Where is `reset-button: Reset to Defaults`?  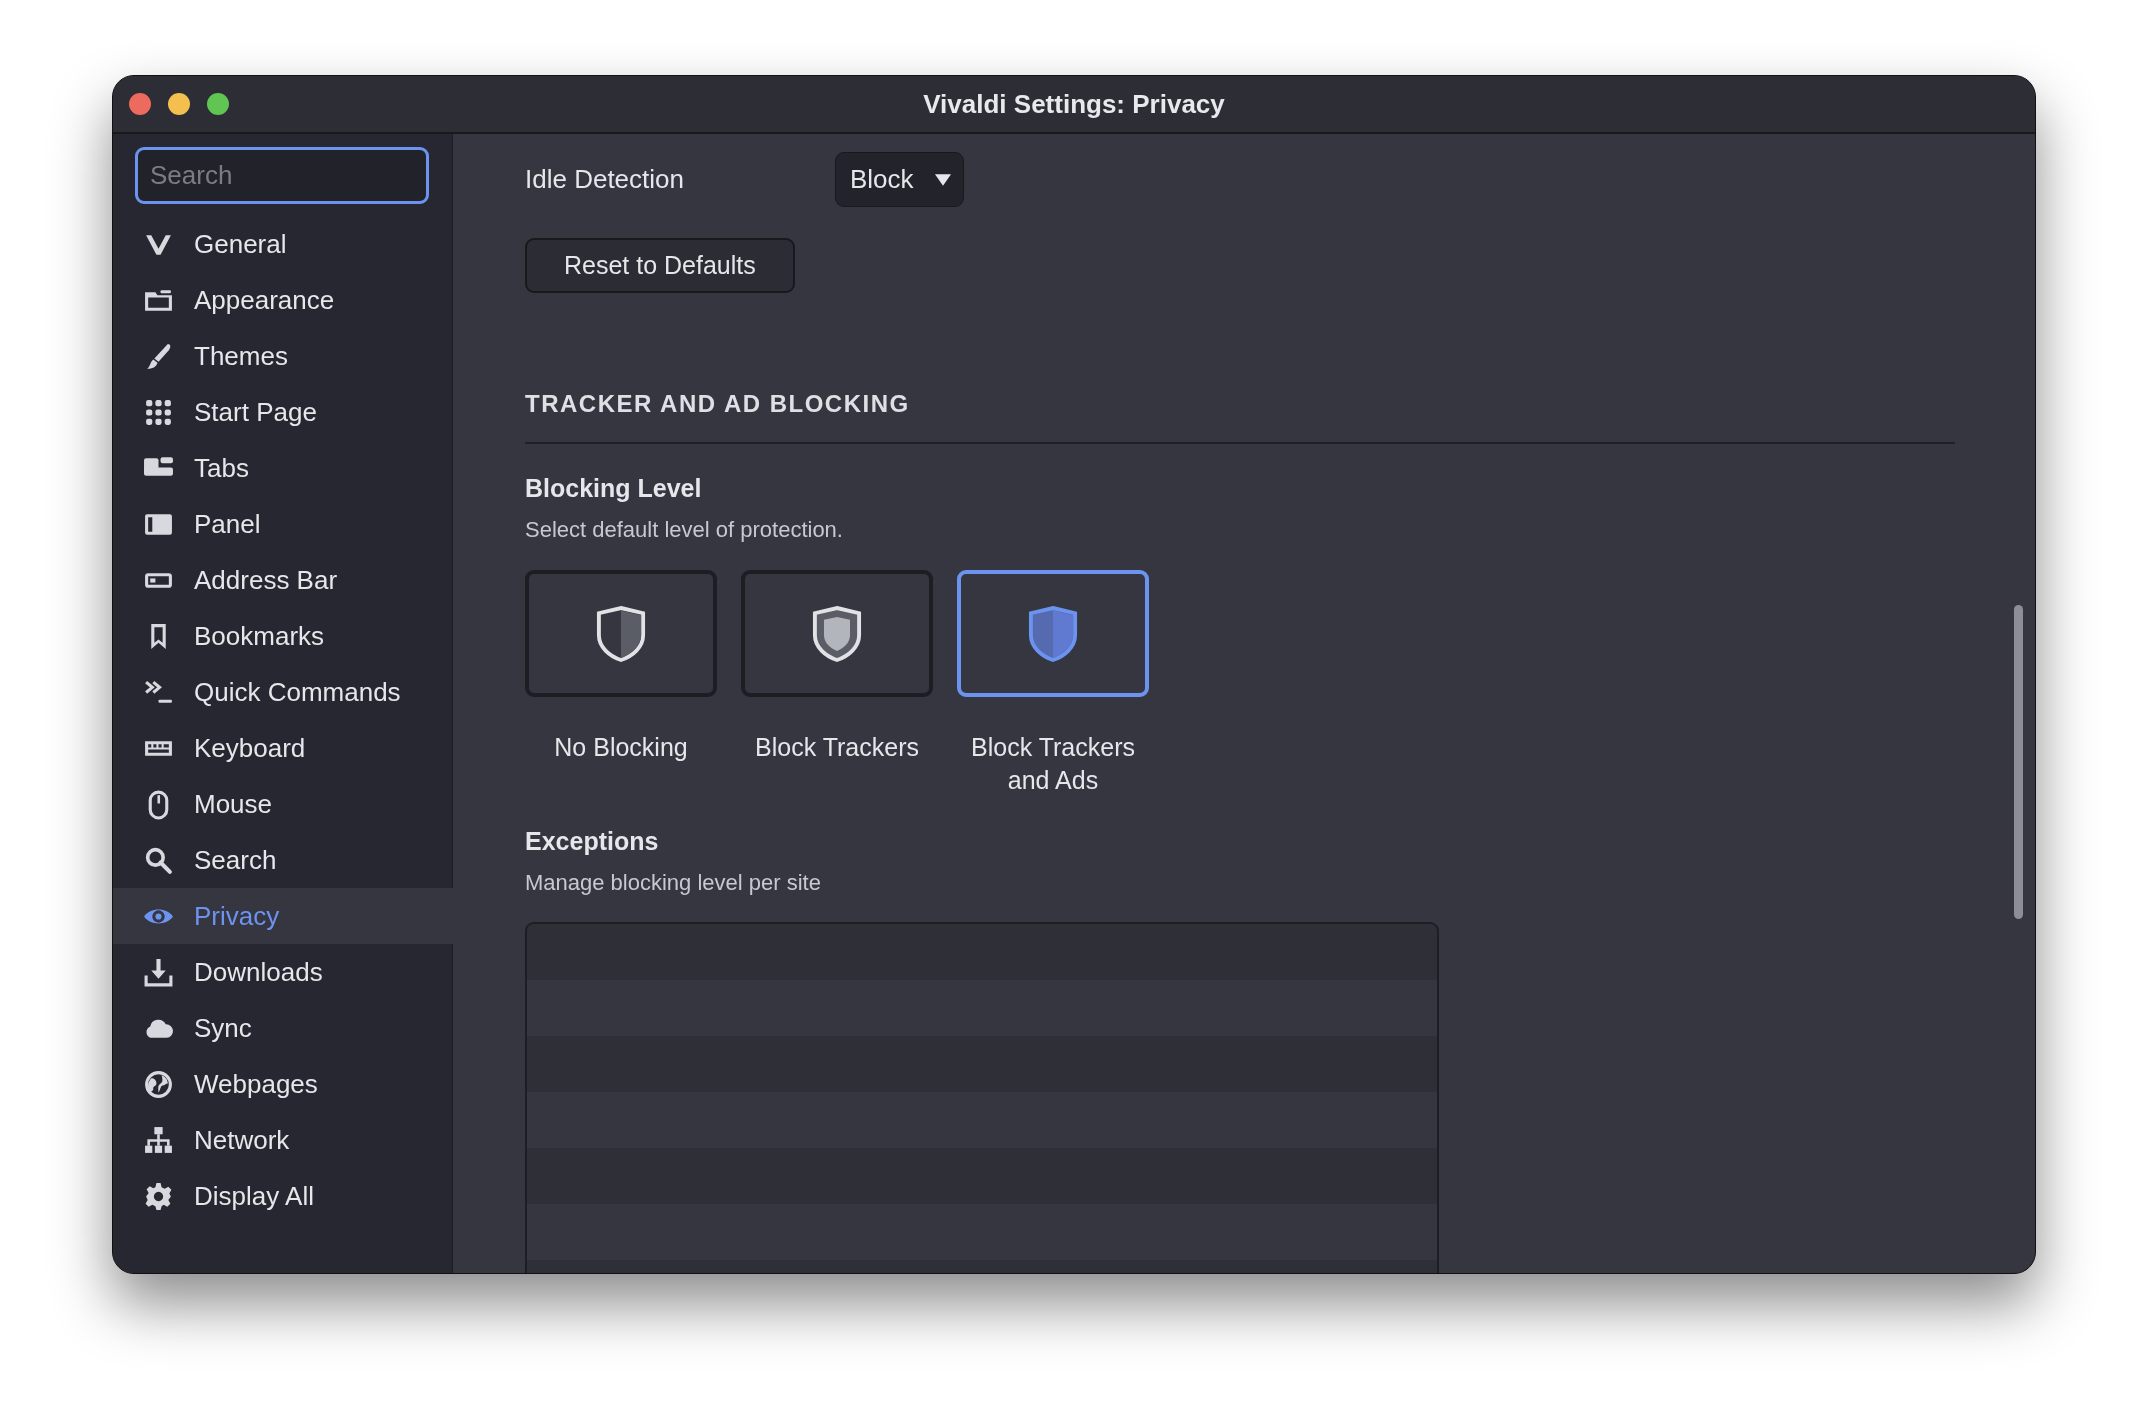 reset-button: Reset to Defaults is located at coordinates (660, 265).